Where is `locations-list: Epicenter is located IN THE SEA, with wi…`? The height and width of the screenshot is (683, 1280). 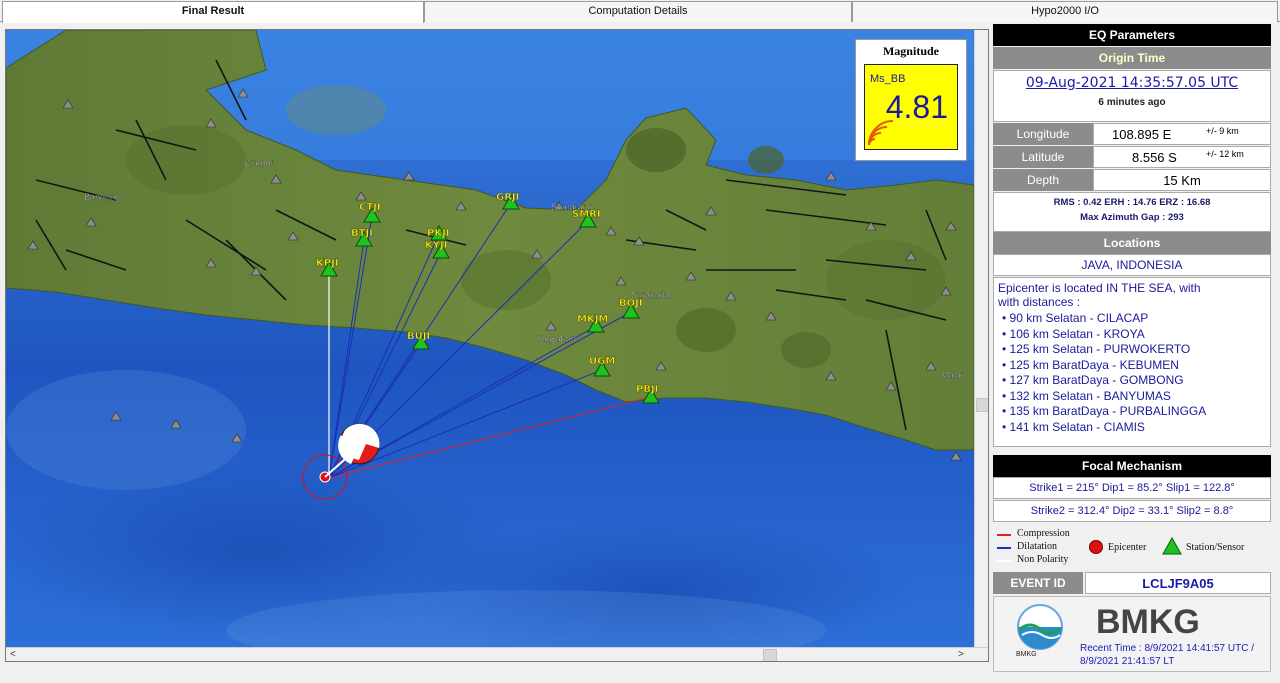
locations-list: Epicenter is located IN THE SEA, with wi… is located at coordinates (1132, 362).